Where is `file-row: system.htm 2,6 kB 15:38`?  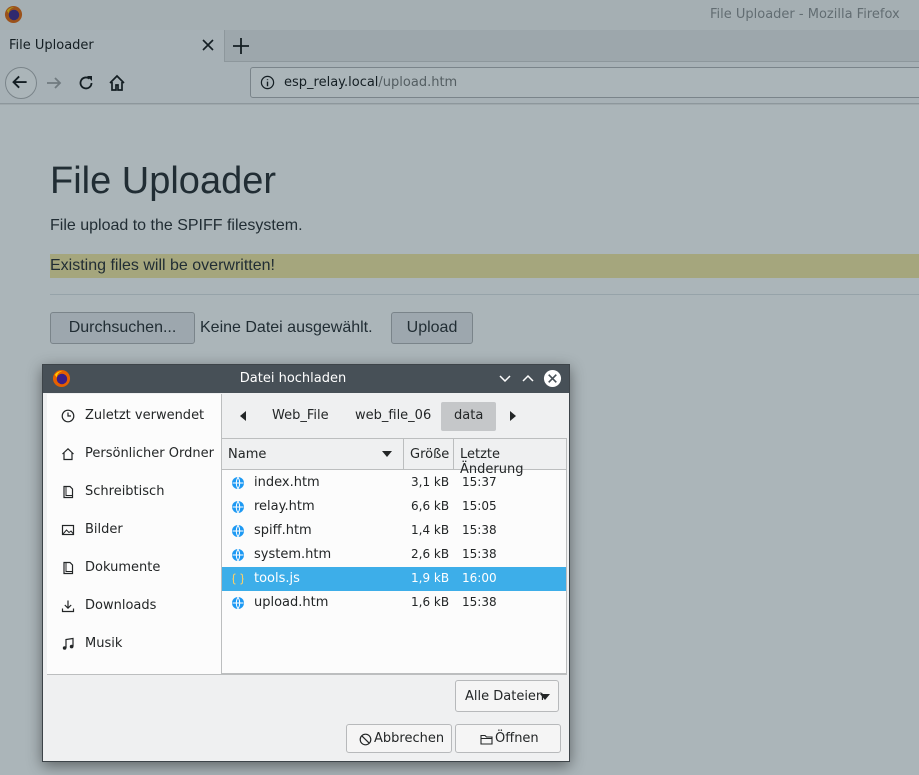 file-row: system.htm 2,6 kB 15:38 is located at coordinates (394, 555).